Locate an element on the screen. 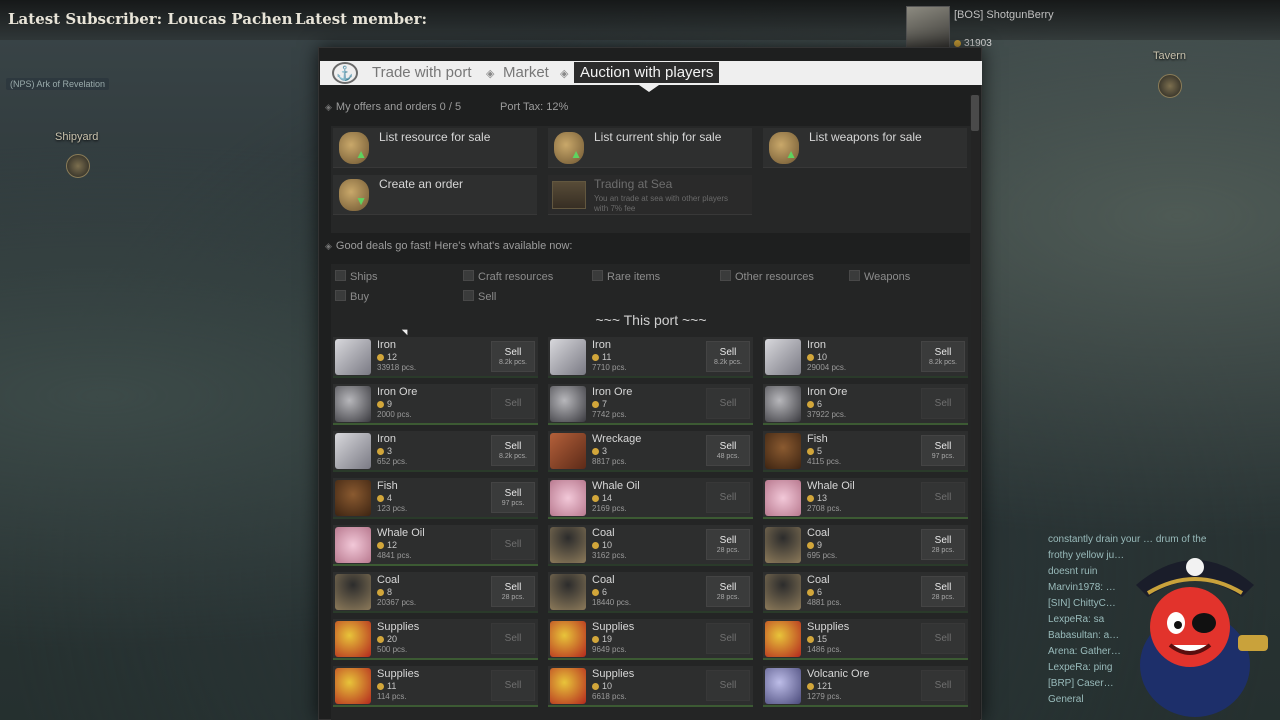  listing-item: Supplies 11 114 pcs. Sell is located at coordinates (435, 686).